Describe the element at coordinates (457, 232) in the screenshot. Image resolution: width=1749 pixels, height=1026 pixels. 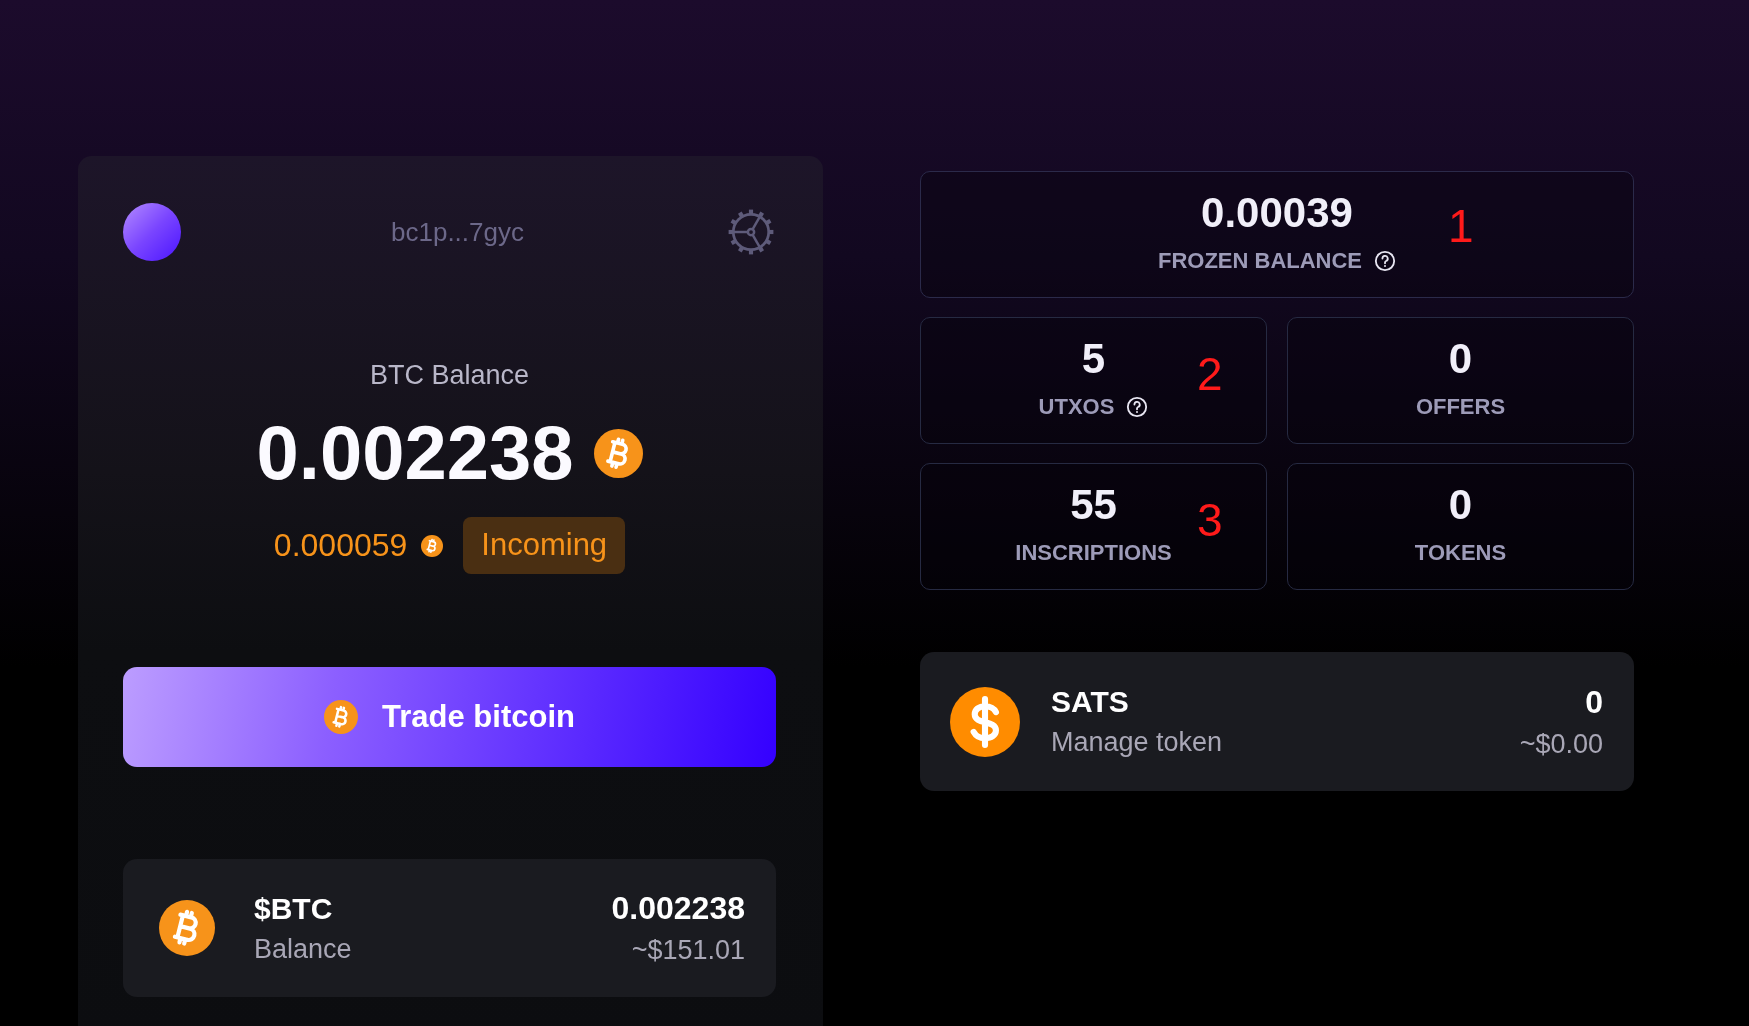
I see `wallet-address: bc1p...7gyc` at that location.